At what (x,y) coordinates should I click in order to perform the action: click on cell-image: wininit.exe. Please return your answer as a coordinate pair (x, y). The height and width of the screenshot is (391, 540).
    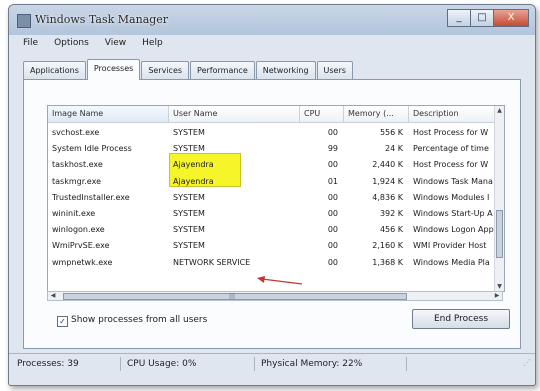
    Looking at the image, I should click on (74, 213).